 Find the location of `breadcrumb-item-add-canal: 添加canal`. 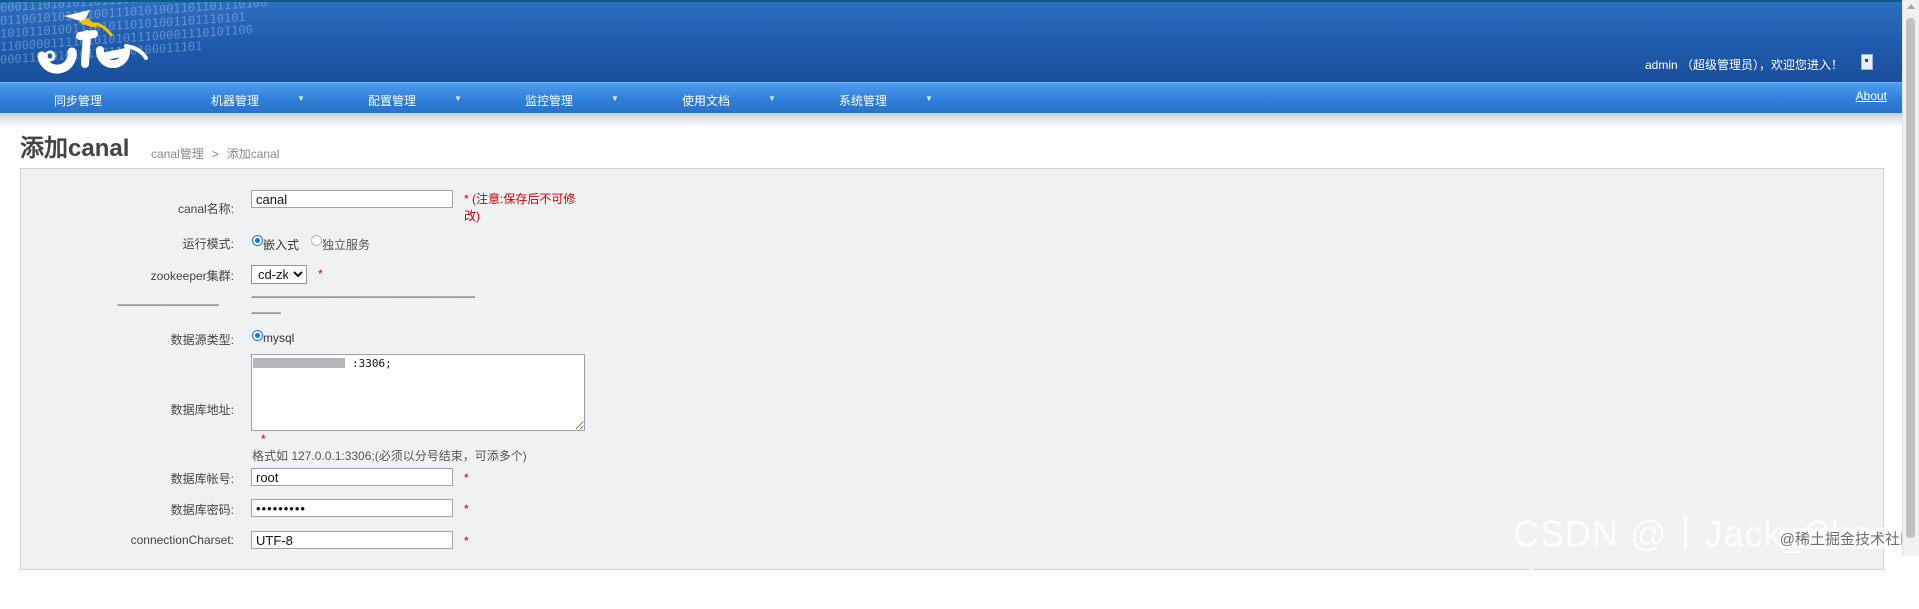

breadcrumb-item-add-canal: 添加canal is located at coordinates (253, 154).